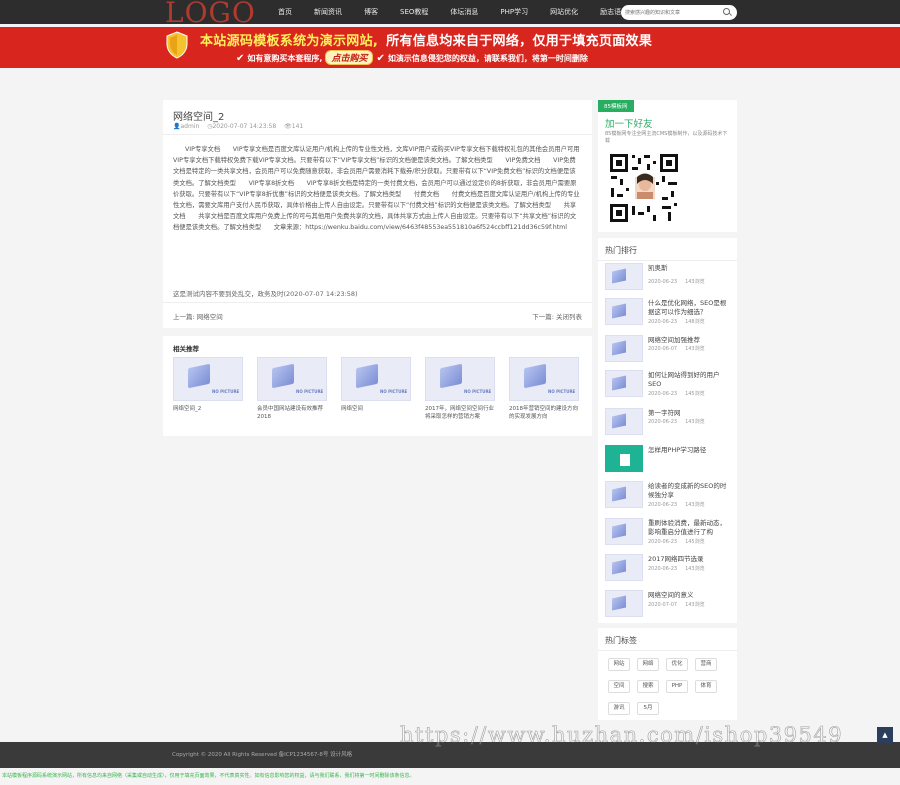  Describe the element at coordinates (349, 57) in the screenshot. I see `buy-button: 点击购买` at that location.